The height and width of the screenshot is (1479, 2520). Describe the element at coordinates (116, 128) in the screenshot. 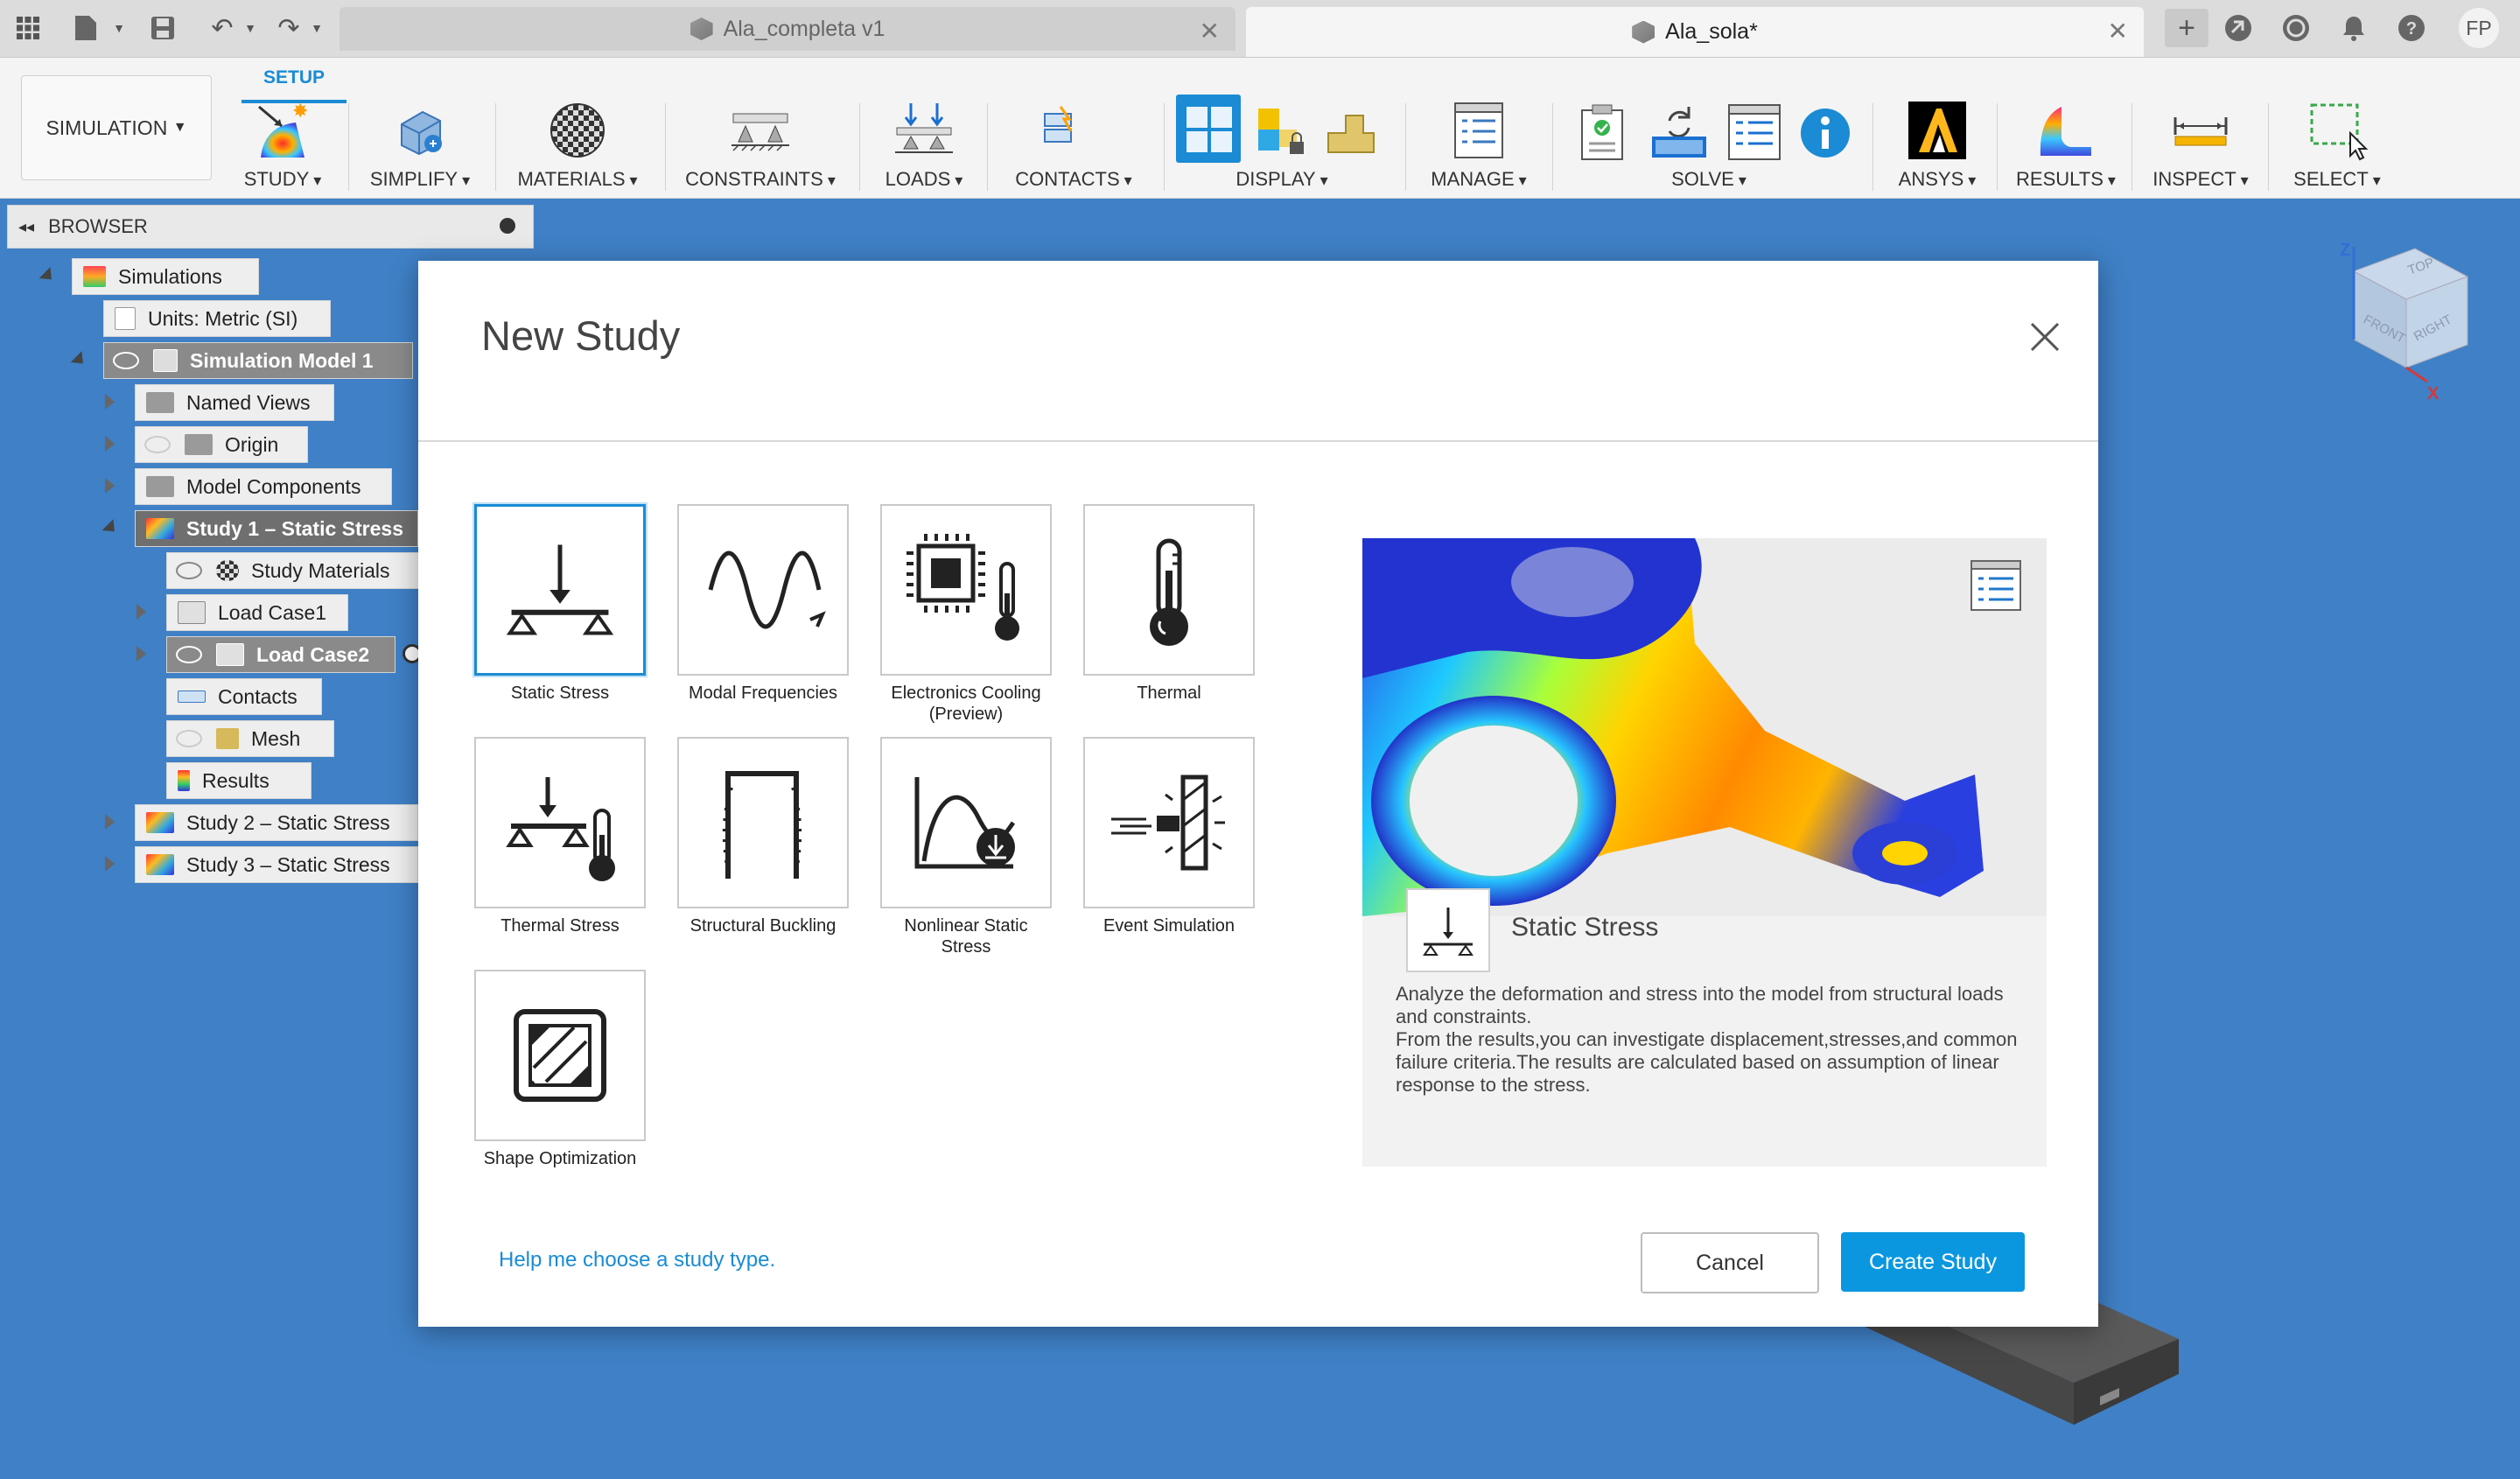

I see `workspace-switcher-button: SIMULATION ▼` at that location.